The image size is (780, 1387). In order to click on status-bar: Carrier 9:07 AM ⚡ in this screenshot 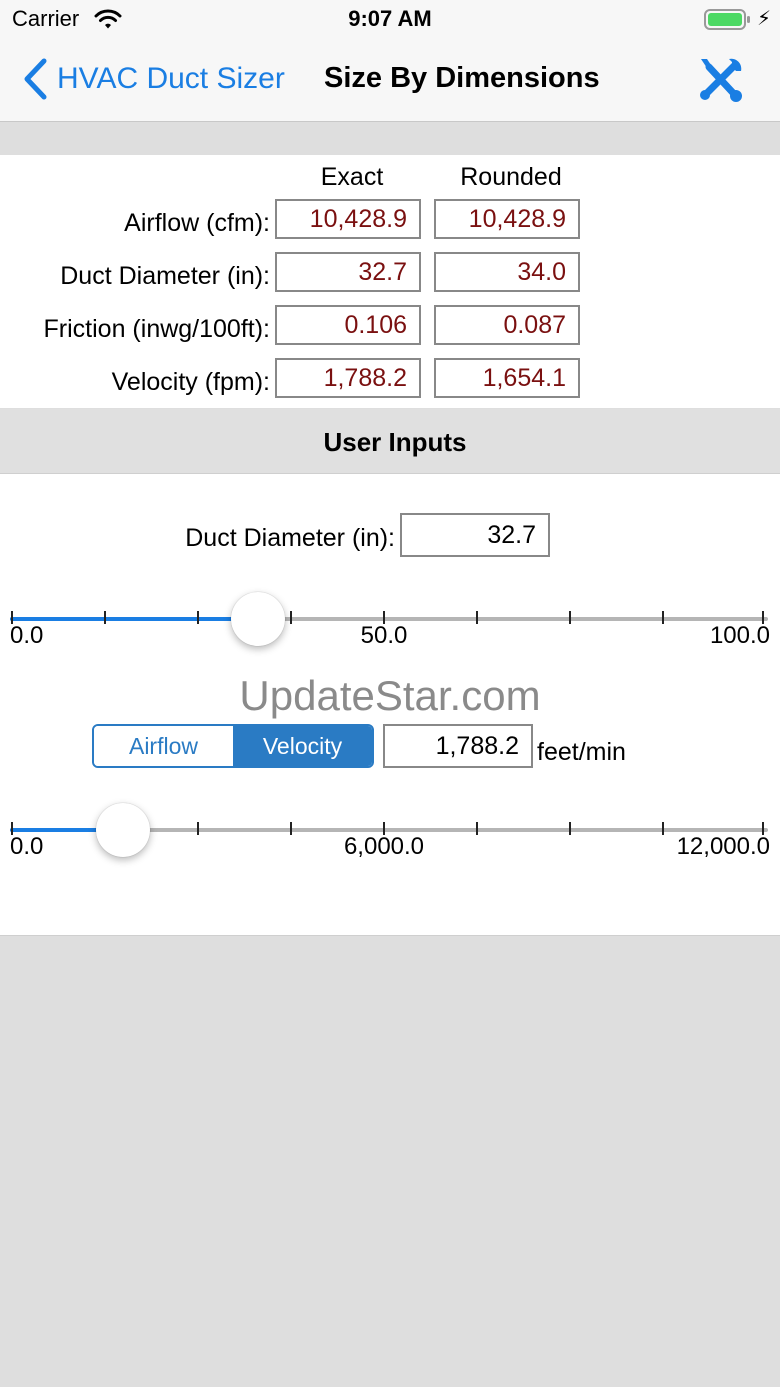, I will do `click(390, 20)`.